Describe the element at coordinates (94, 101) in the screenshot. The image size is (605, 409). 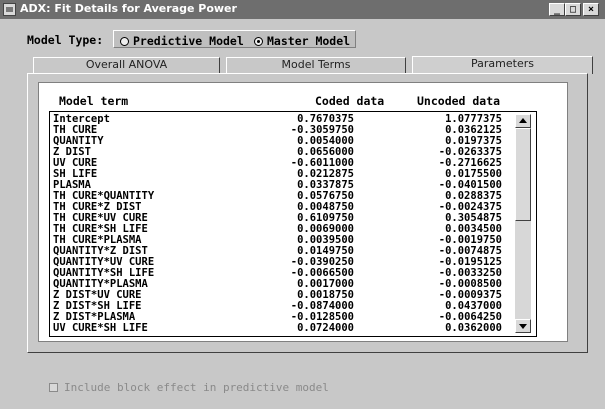
I see `model-term-header: Model term` at that location.